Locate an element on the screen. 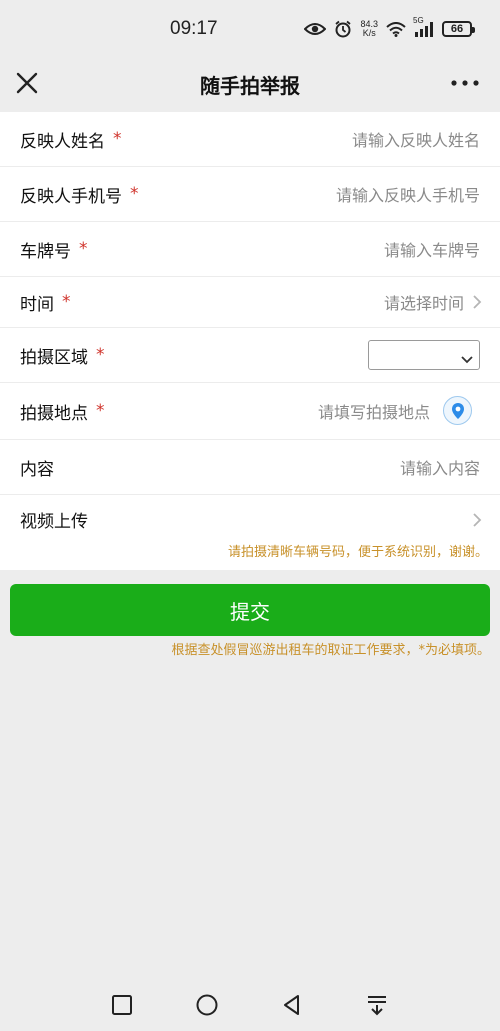 The image size is (500, 1031). notification-pull-icon is located at coordinates (377, 1005).